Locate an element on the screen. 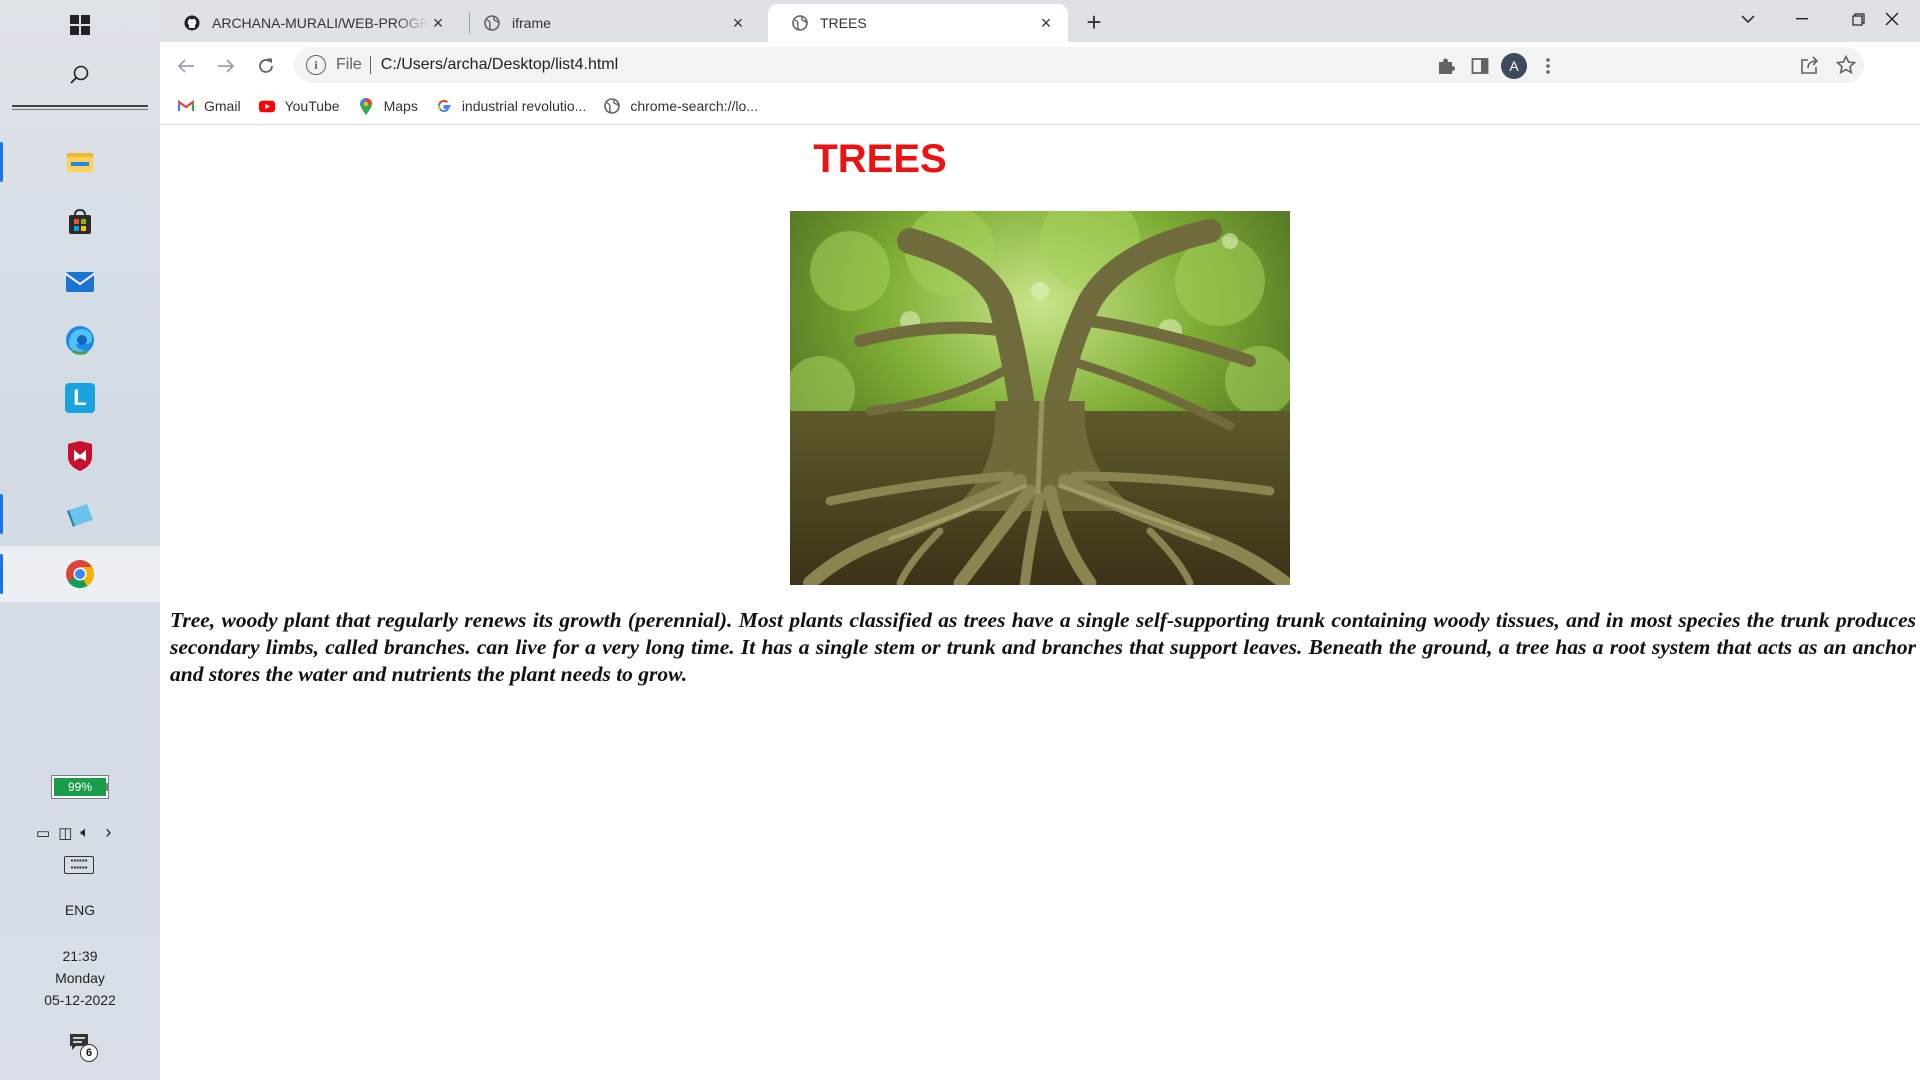 Image resolution: width=1920 pixels, height=1080 pixels. bookmark-label: YouTube is located at coordinates (312, 106).